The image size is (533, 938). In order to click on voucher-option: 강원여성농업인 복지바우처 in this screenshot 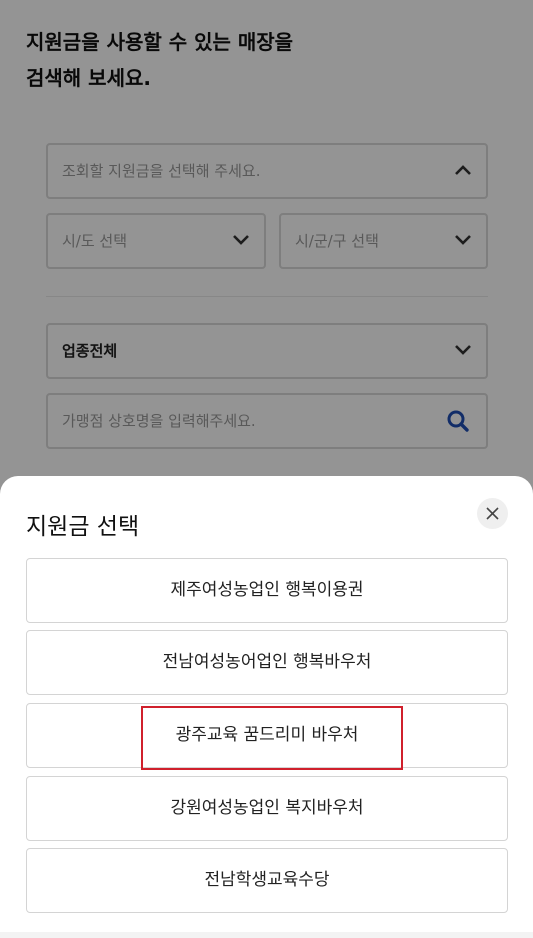, I will do `click(267, 808)`.